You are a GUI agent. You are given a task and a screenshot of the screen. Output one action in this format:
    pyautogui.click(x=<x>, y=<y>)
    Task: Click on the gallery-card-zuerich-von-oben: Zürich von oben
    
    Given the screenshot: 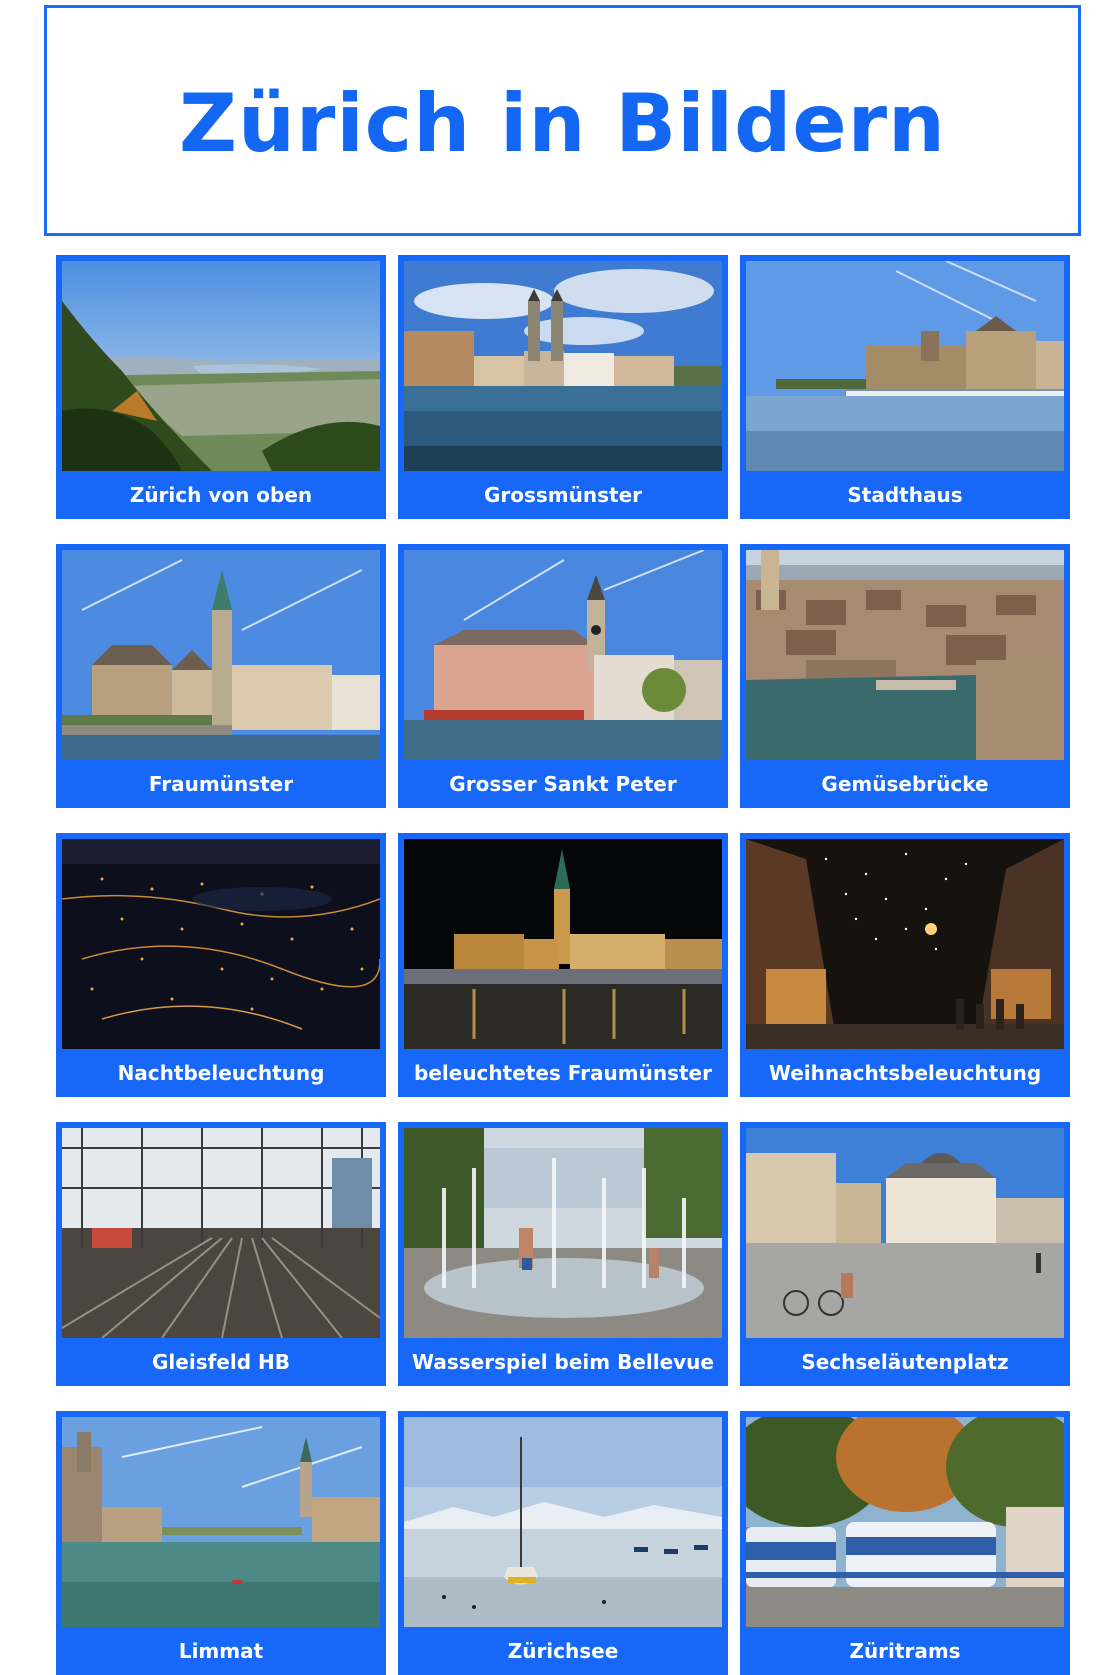 What is the action you would take?
    pyautogui.click(x=221, y=387)
    